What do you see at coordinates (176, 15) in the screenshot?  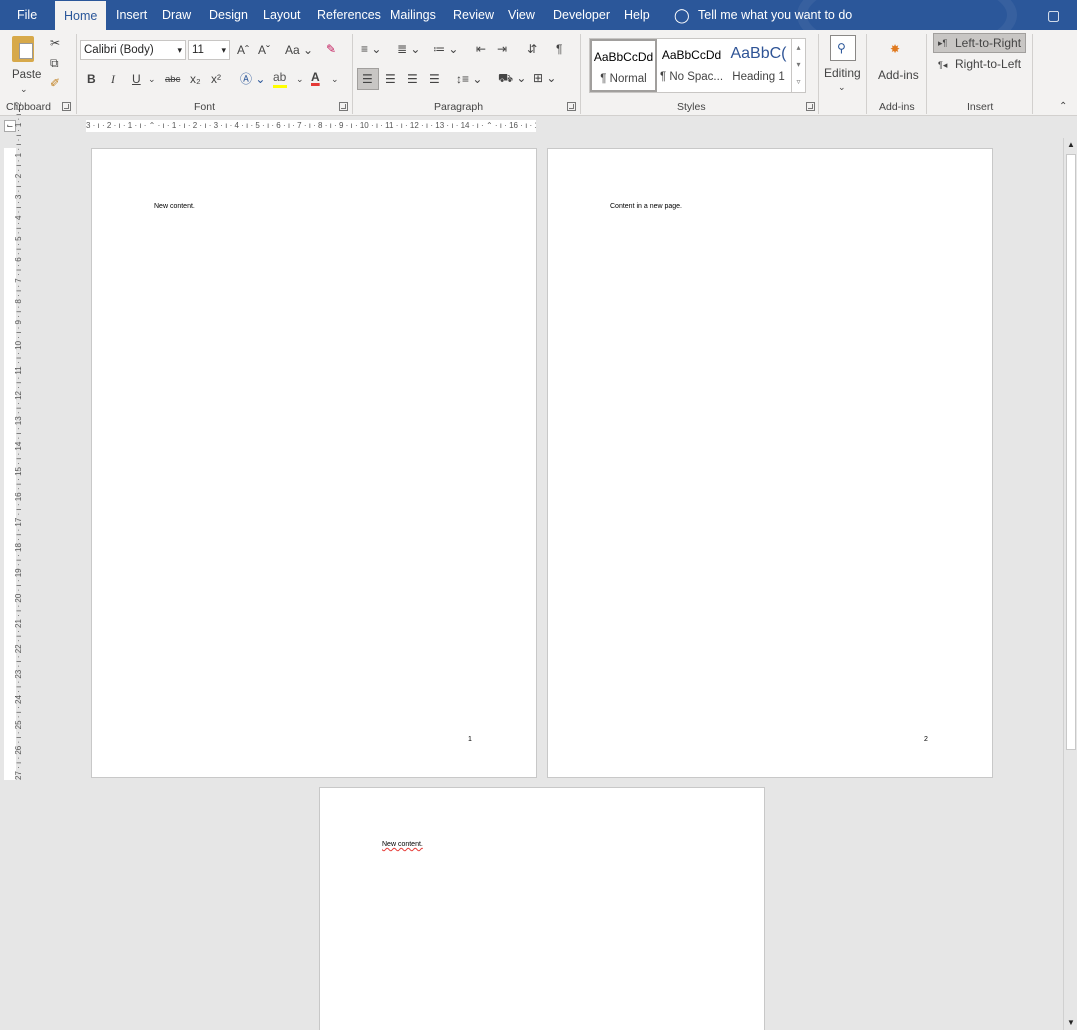 I see `tab-draw: Draw` at bounding box center [176, 15].